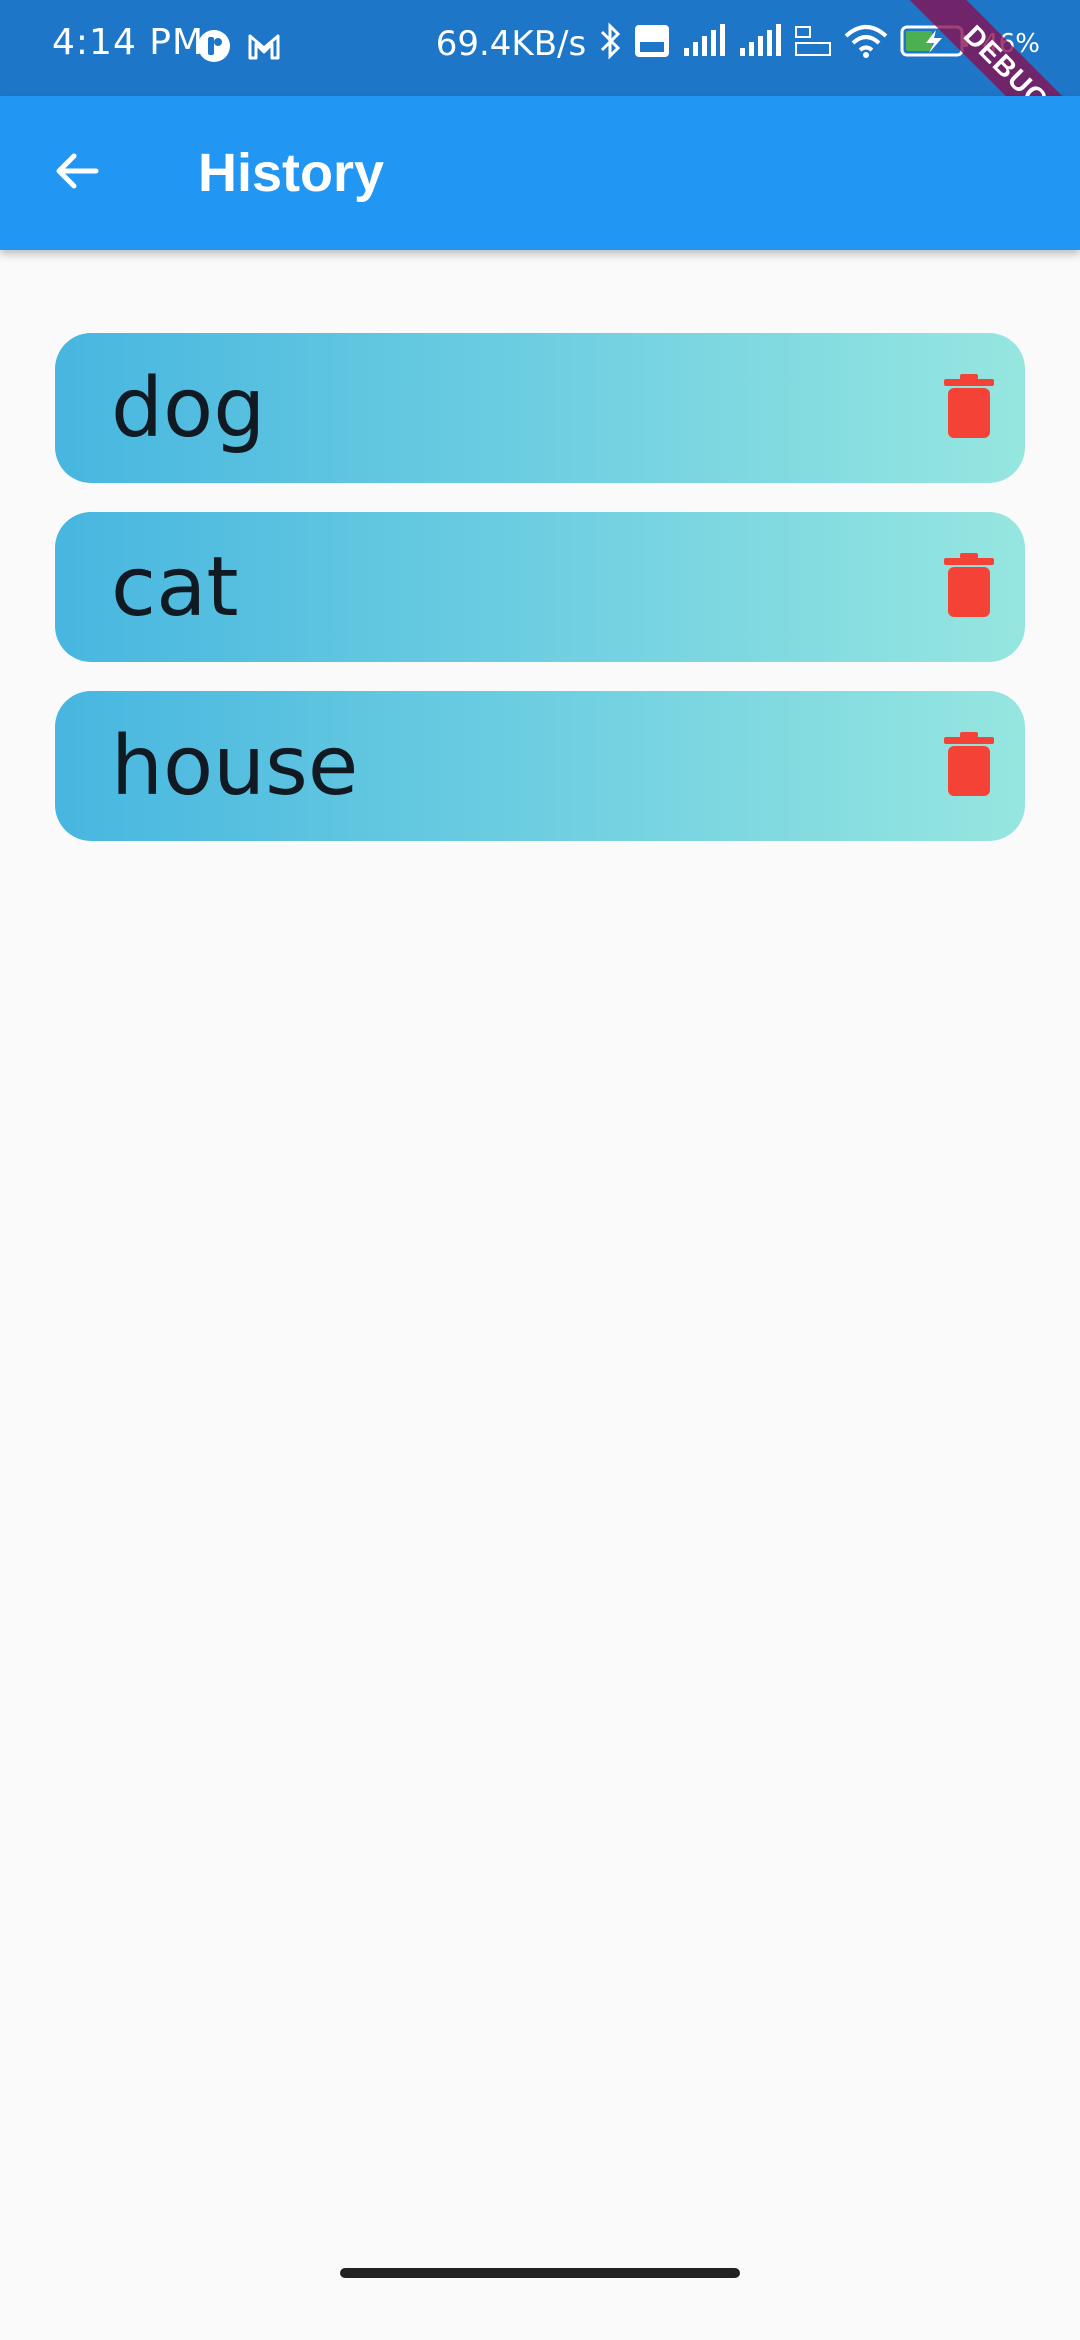  I want to click on status-time: 4:14 PM, so click(128, 42).